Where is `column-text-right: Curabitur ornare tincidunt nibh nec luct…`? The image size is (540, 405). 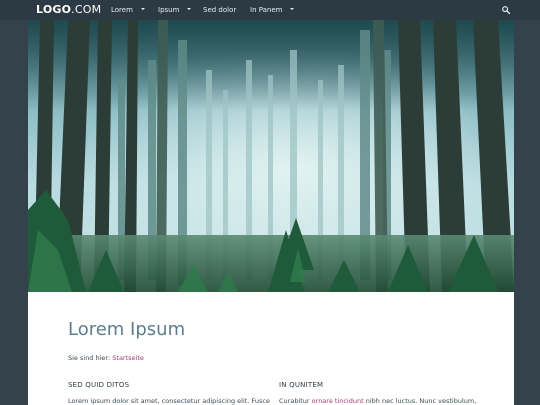
column-text-right: Curabitur ornare tincidunt nibh nec luct… is located at coordinates (377, 401).